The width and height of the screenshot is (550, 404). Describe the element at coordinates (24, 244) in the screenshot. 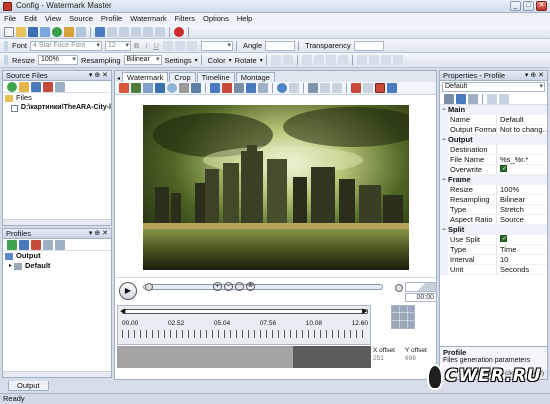

I see `copy-profile-icon` at that location.